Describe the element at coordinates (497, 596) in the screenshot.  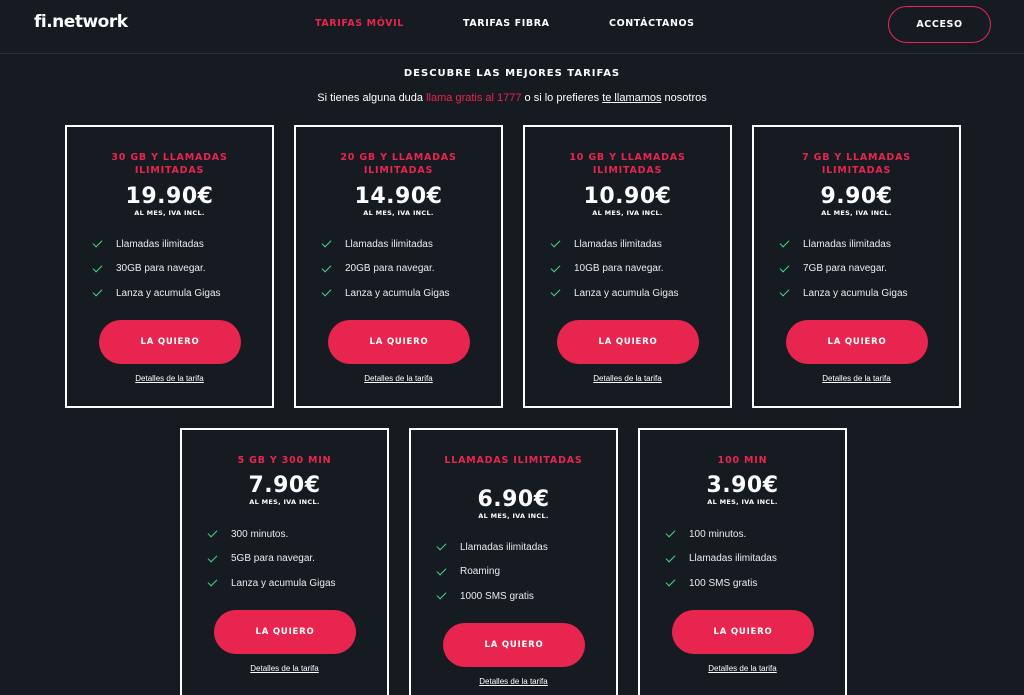
I see `feature-label: 1000 SMS gratis` at that location.